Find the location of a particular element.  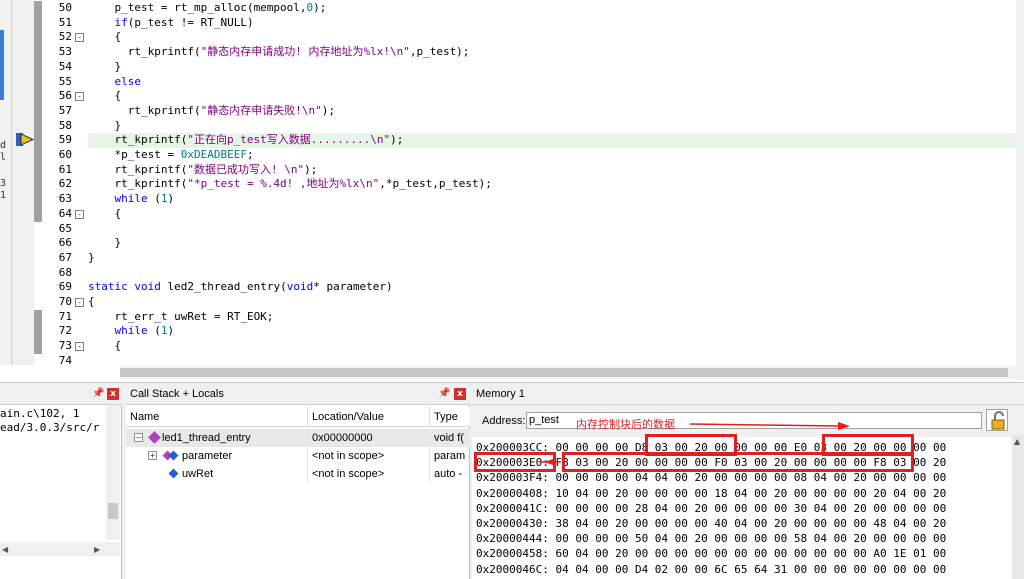

code-line: if(p_test != RT_NULL) is located at coordinates (170, 23).